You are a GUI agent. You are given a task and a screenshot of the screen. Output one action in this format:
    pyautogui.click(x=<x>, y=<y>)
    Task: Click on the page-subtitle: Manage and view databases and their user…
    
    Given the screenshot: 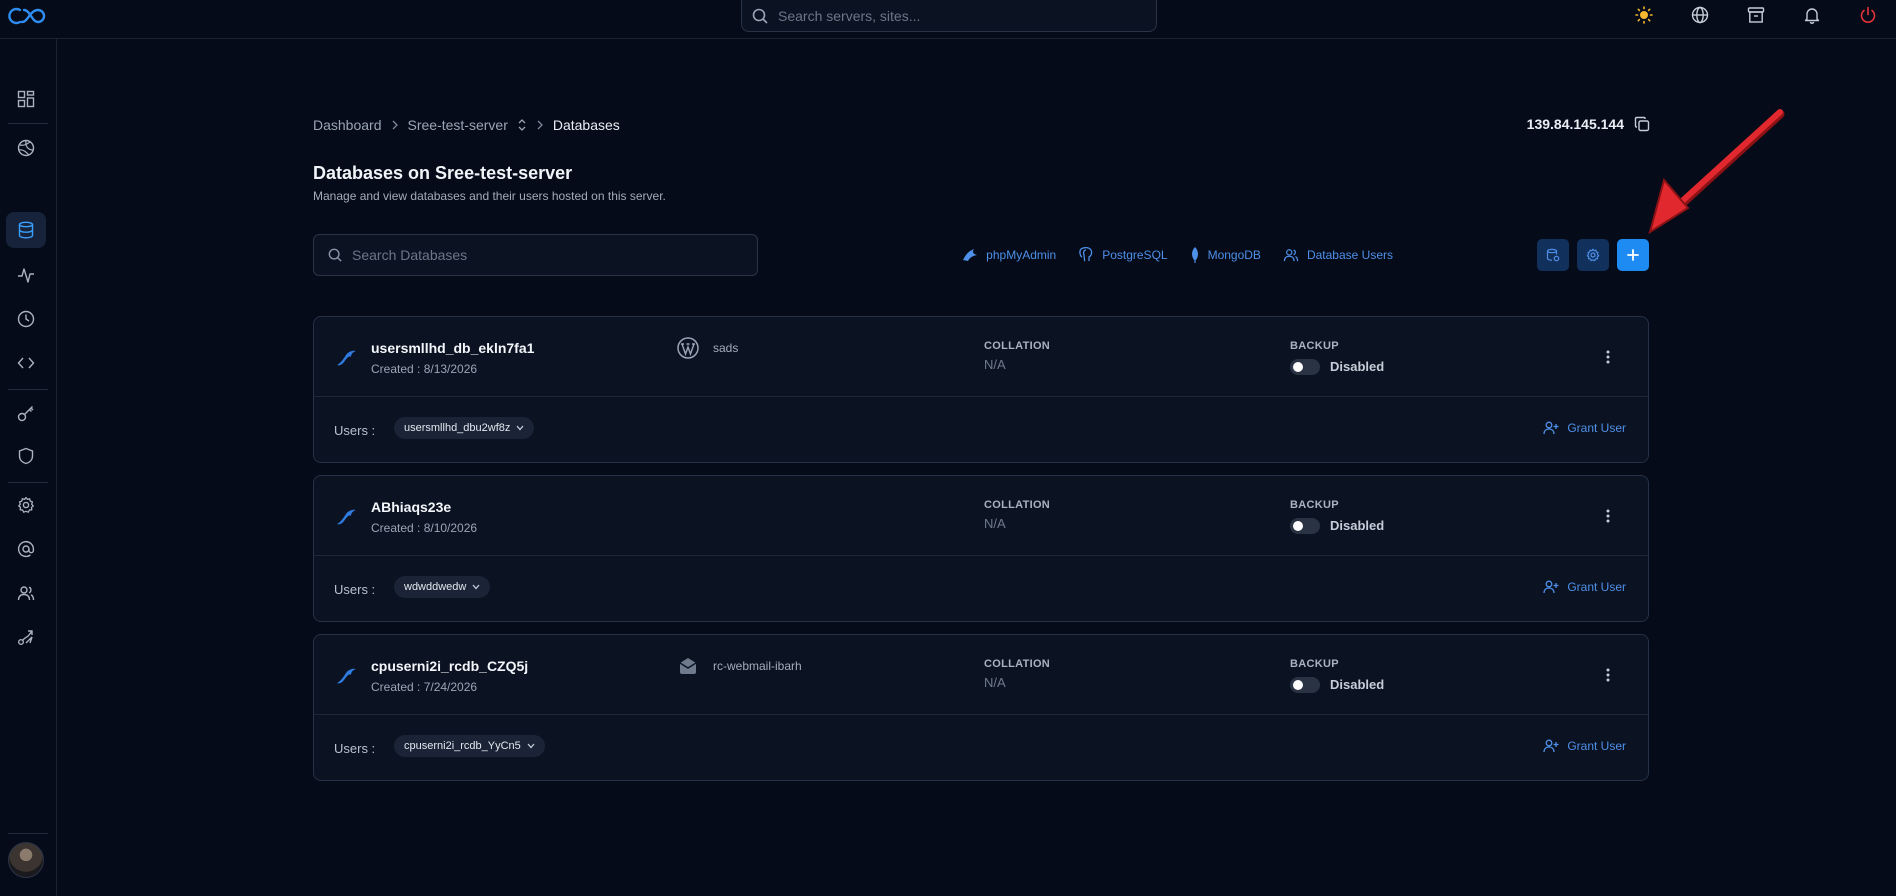 What is the action you would take?
    pyautogui.click(x=489, y=196)
    